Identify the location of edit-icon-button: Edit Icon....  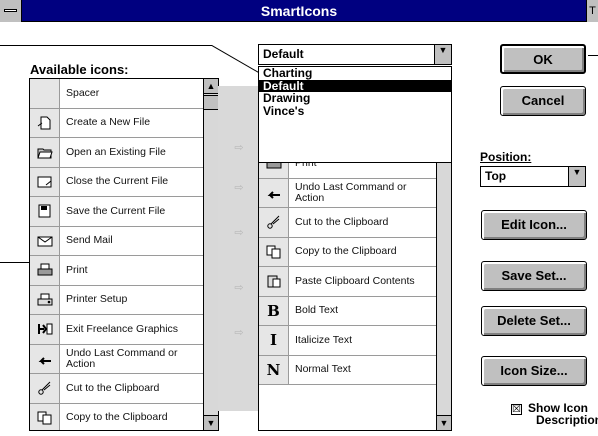
(534, 225).